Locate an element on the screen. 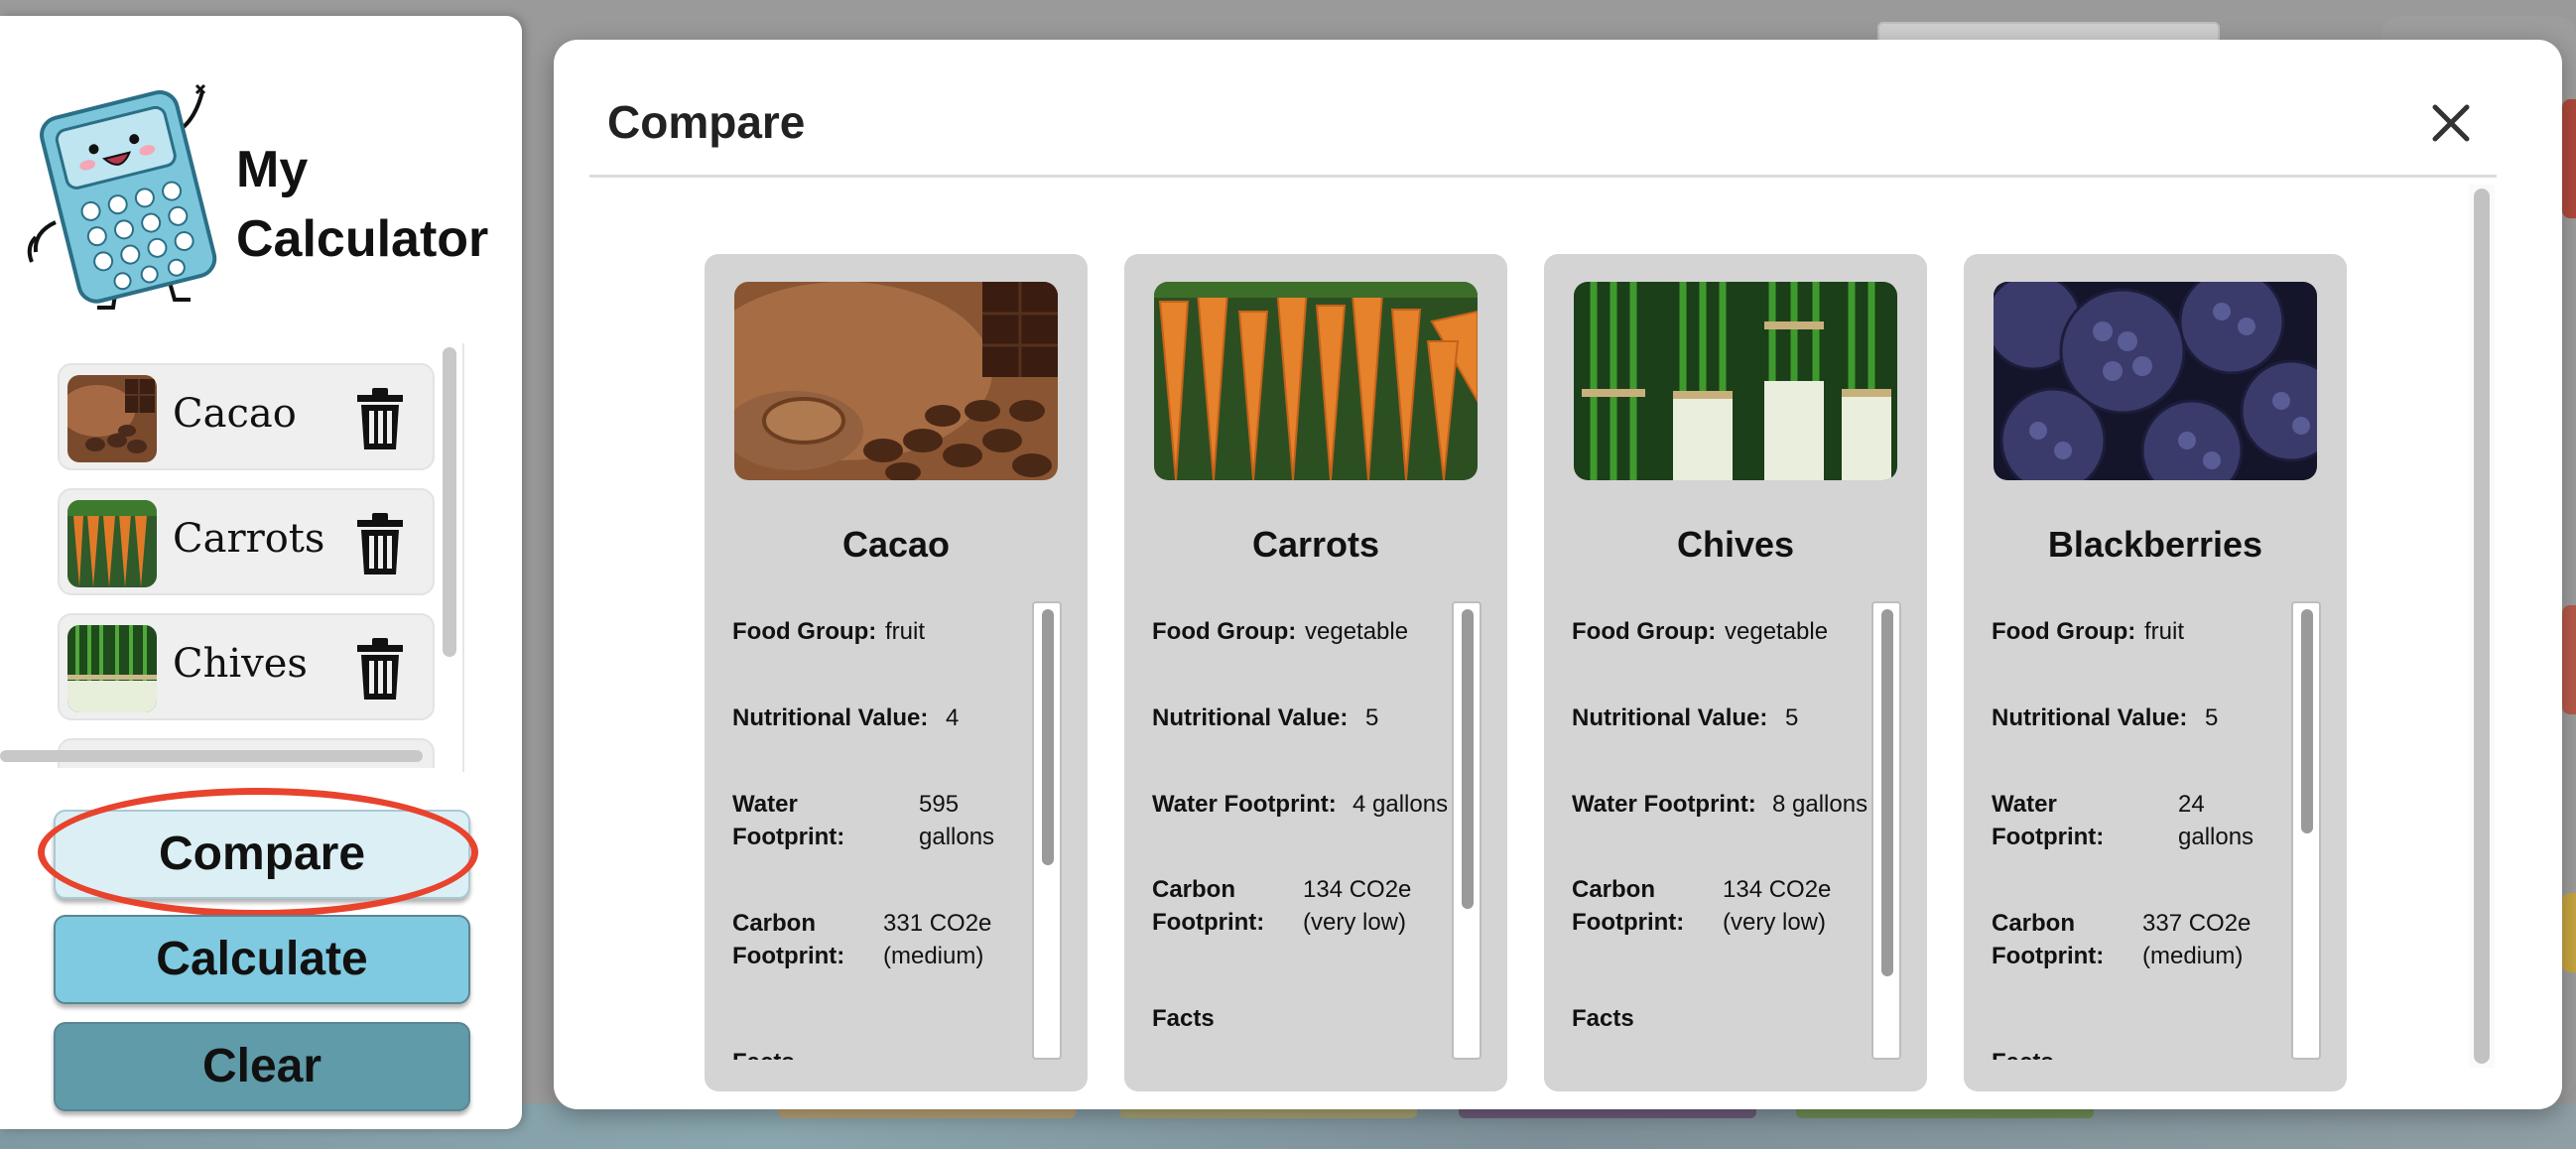 This screenshot has height=1149, width=2576. list-item-chives: Chives is located at coordinates (247, 666).